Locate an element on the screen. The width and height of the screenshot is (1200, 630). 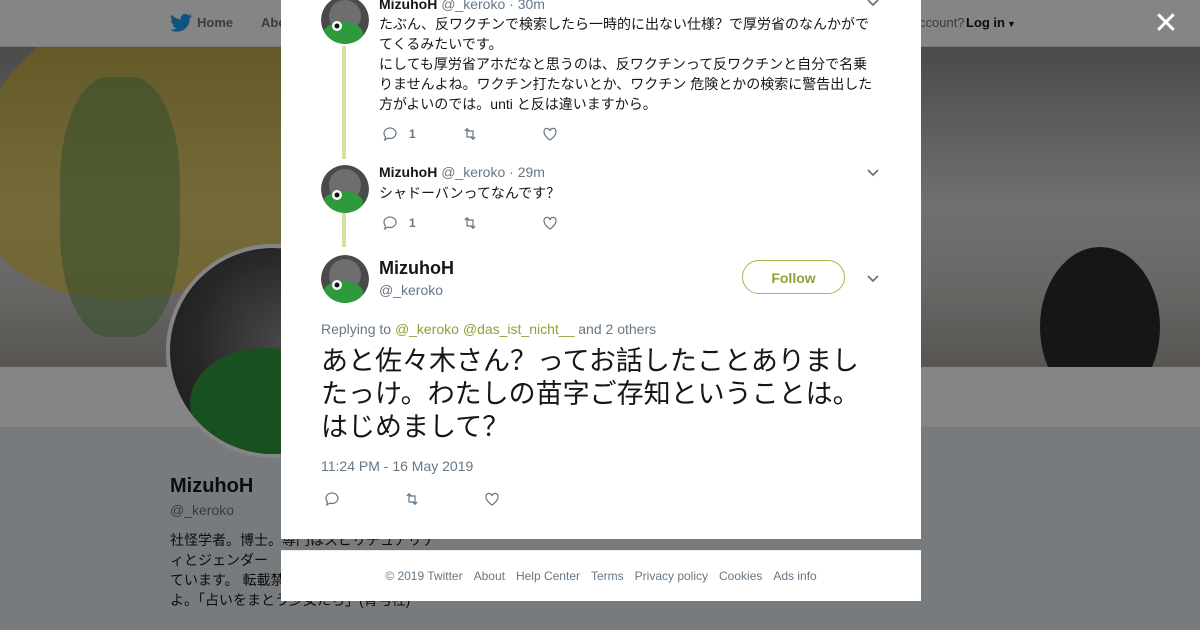
footer-link-help: Help Center is located at coordinates (548, 576).